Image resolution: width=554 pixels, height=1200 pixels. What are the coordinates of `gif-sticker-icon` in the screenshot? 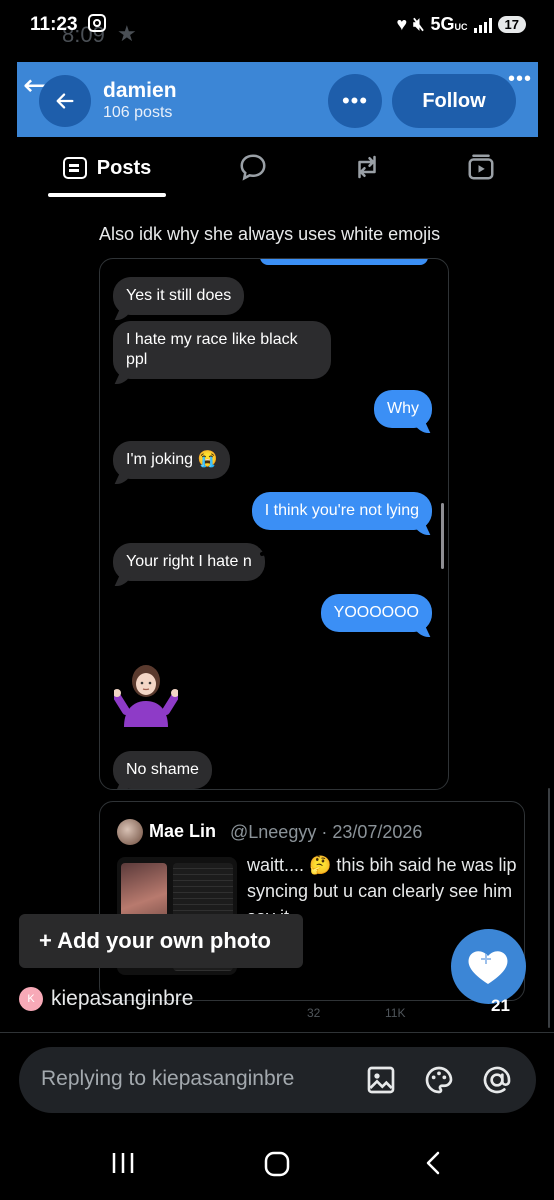 It's located at (439, 1080).